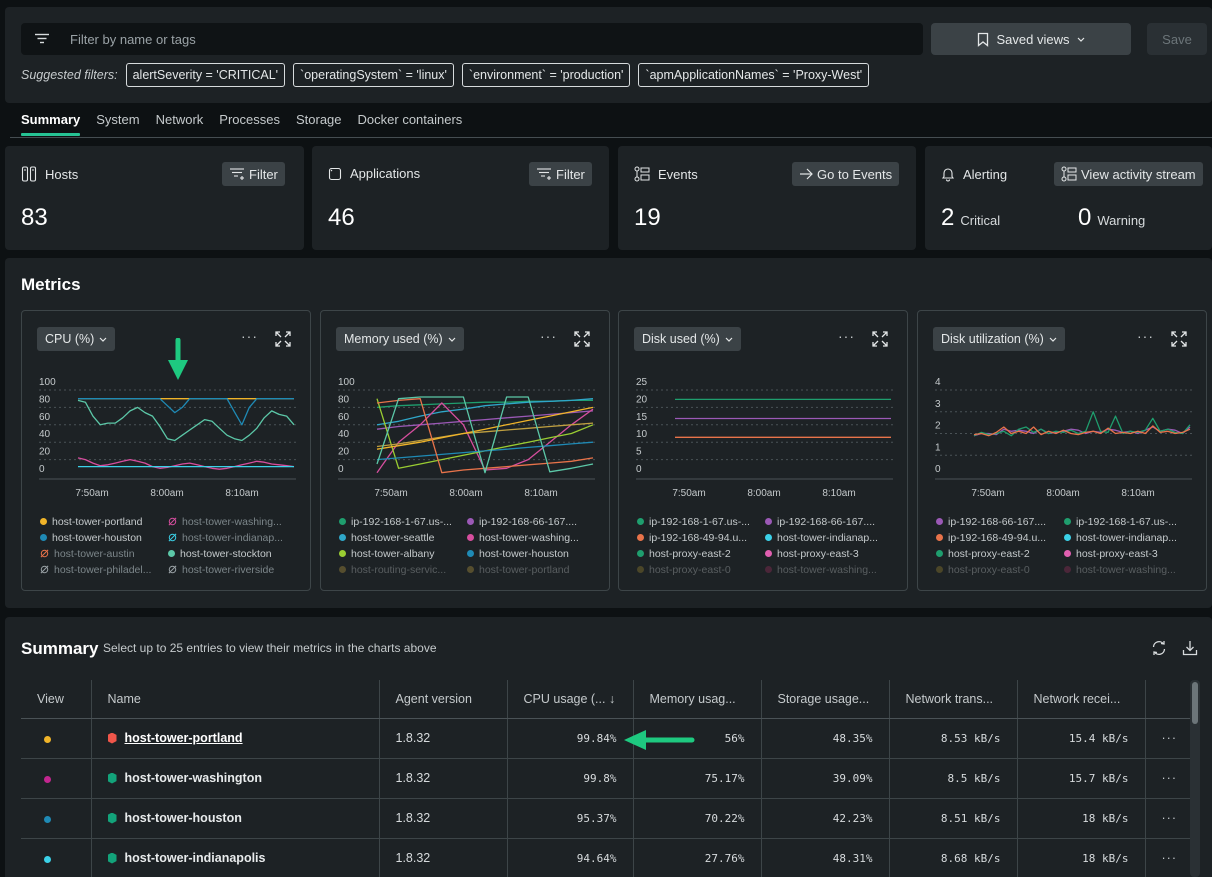 The width and height of the screenshot is (1212, 877). I want to click on name-cell: host-tower-houston, so click(235, 818).